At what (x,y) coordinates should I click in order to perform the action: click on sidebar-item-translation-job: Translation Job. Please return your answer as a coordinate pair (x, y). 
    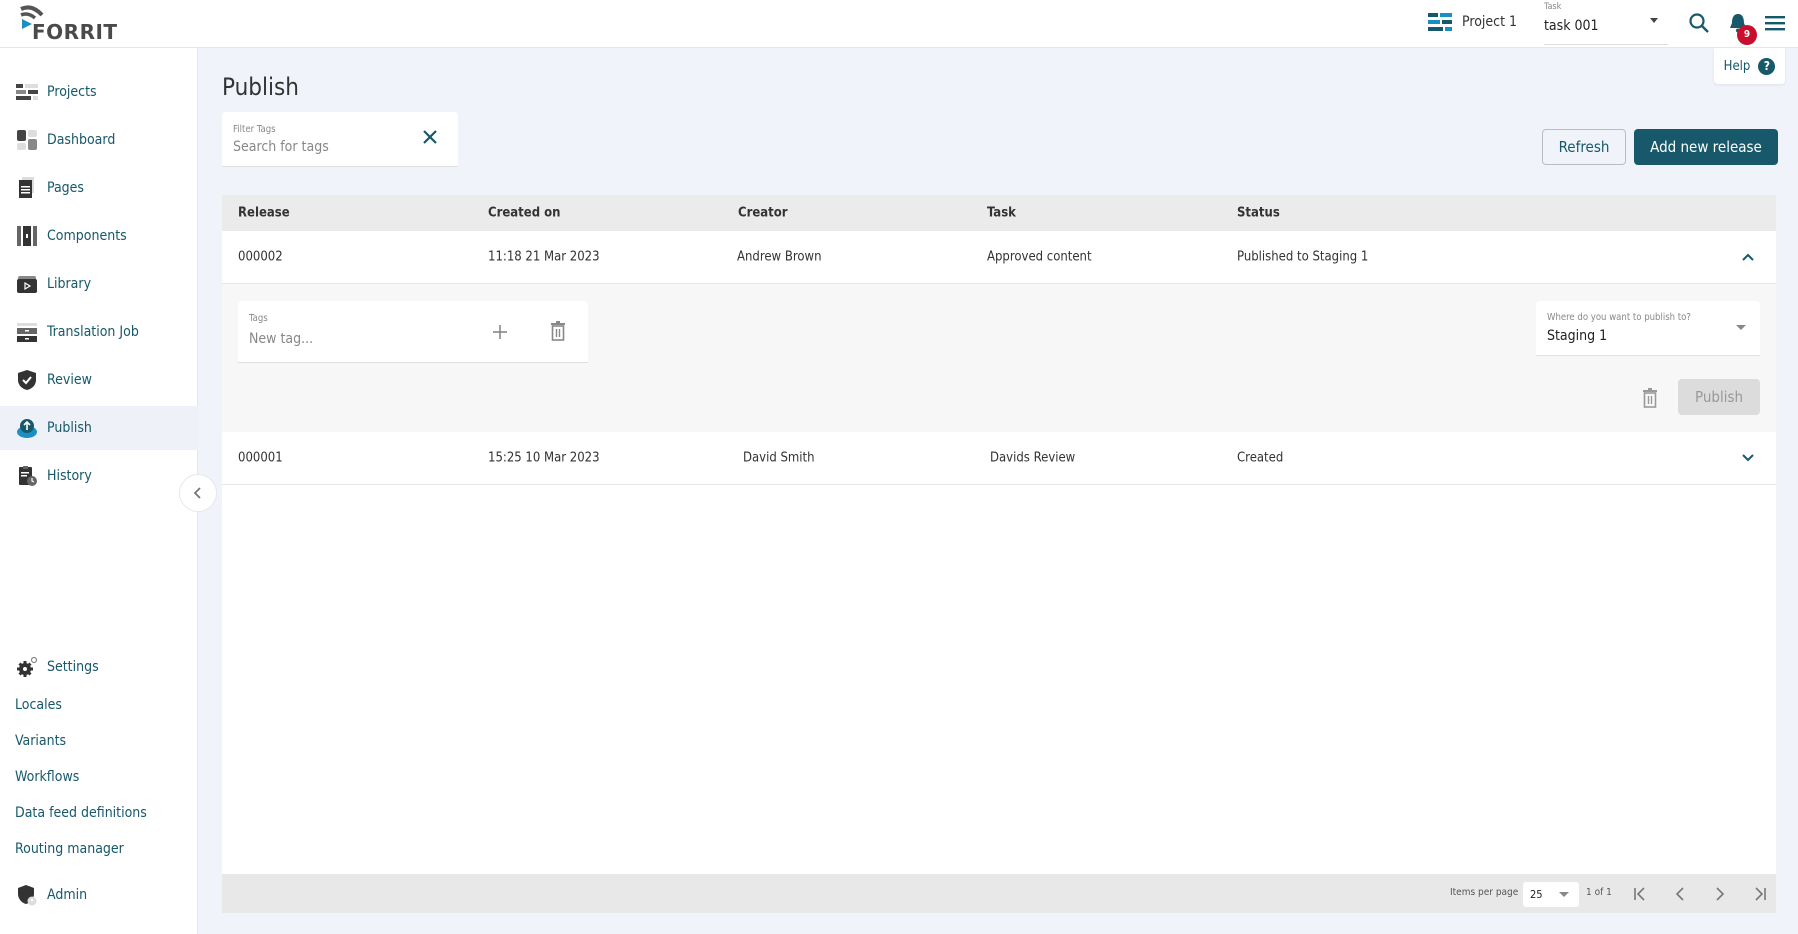
    Looking at the image, I should click on (99, 332).